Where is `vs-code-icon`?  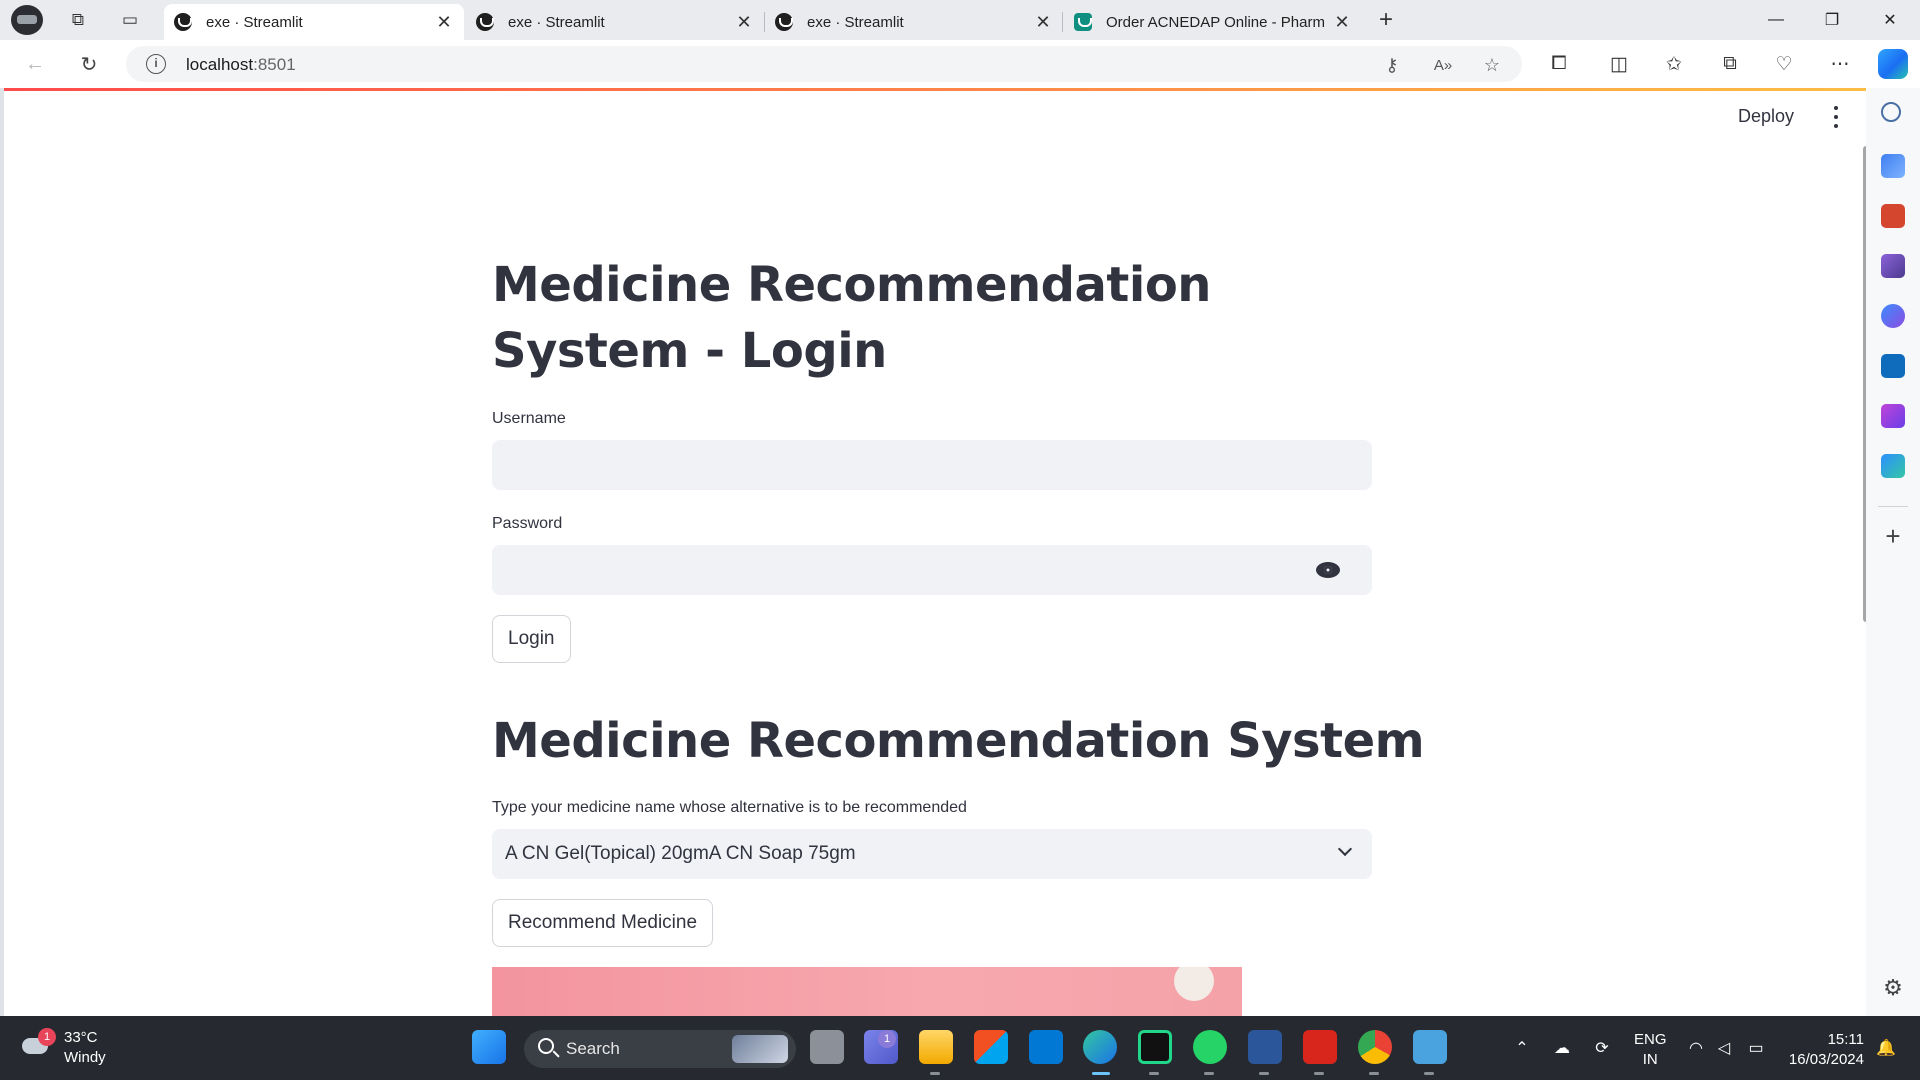
vs-code-icon is located at coordinates (1046, 1047).